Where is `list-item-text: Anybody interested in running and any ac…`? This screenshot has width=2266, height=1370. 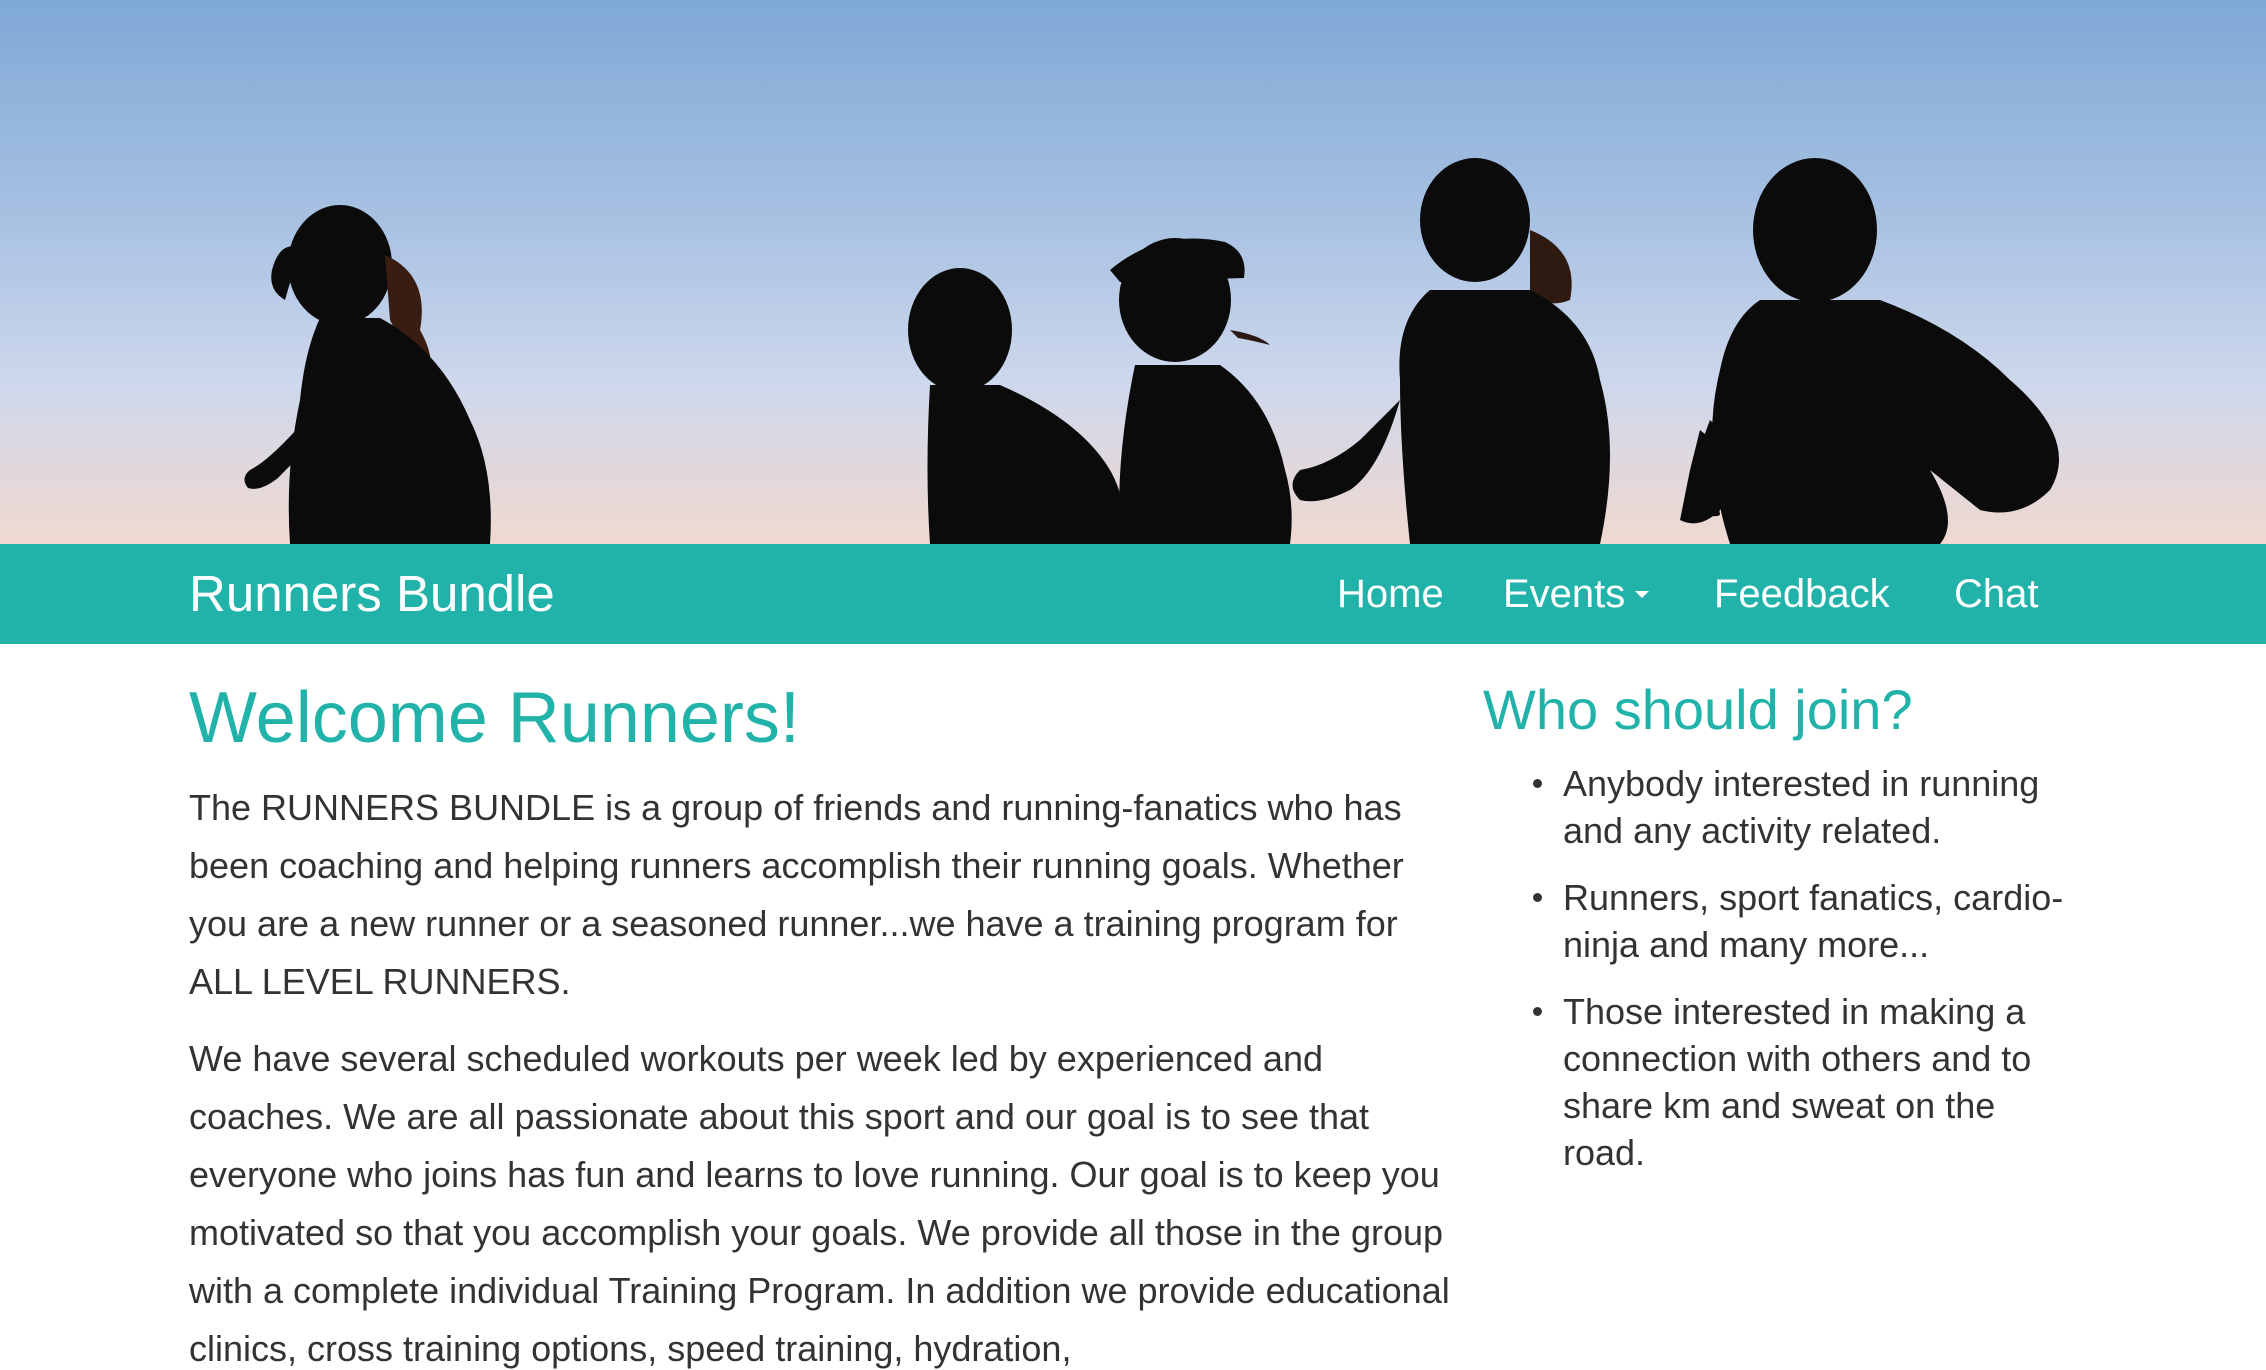
list-item-text: Anybody interested in running and any ac… is located at coordinates (1801, 807).